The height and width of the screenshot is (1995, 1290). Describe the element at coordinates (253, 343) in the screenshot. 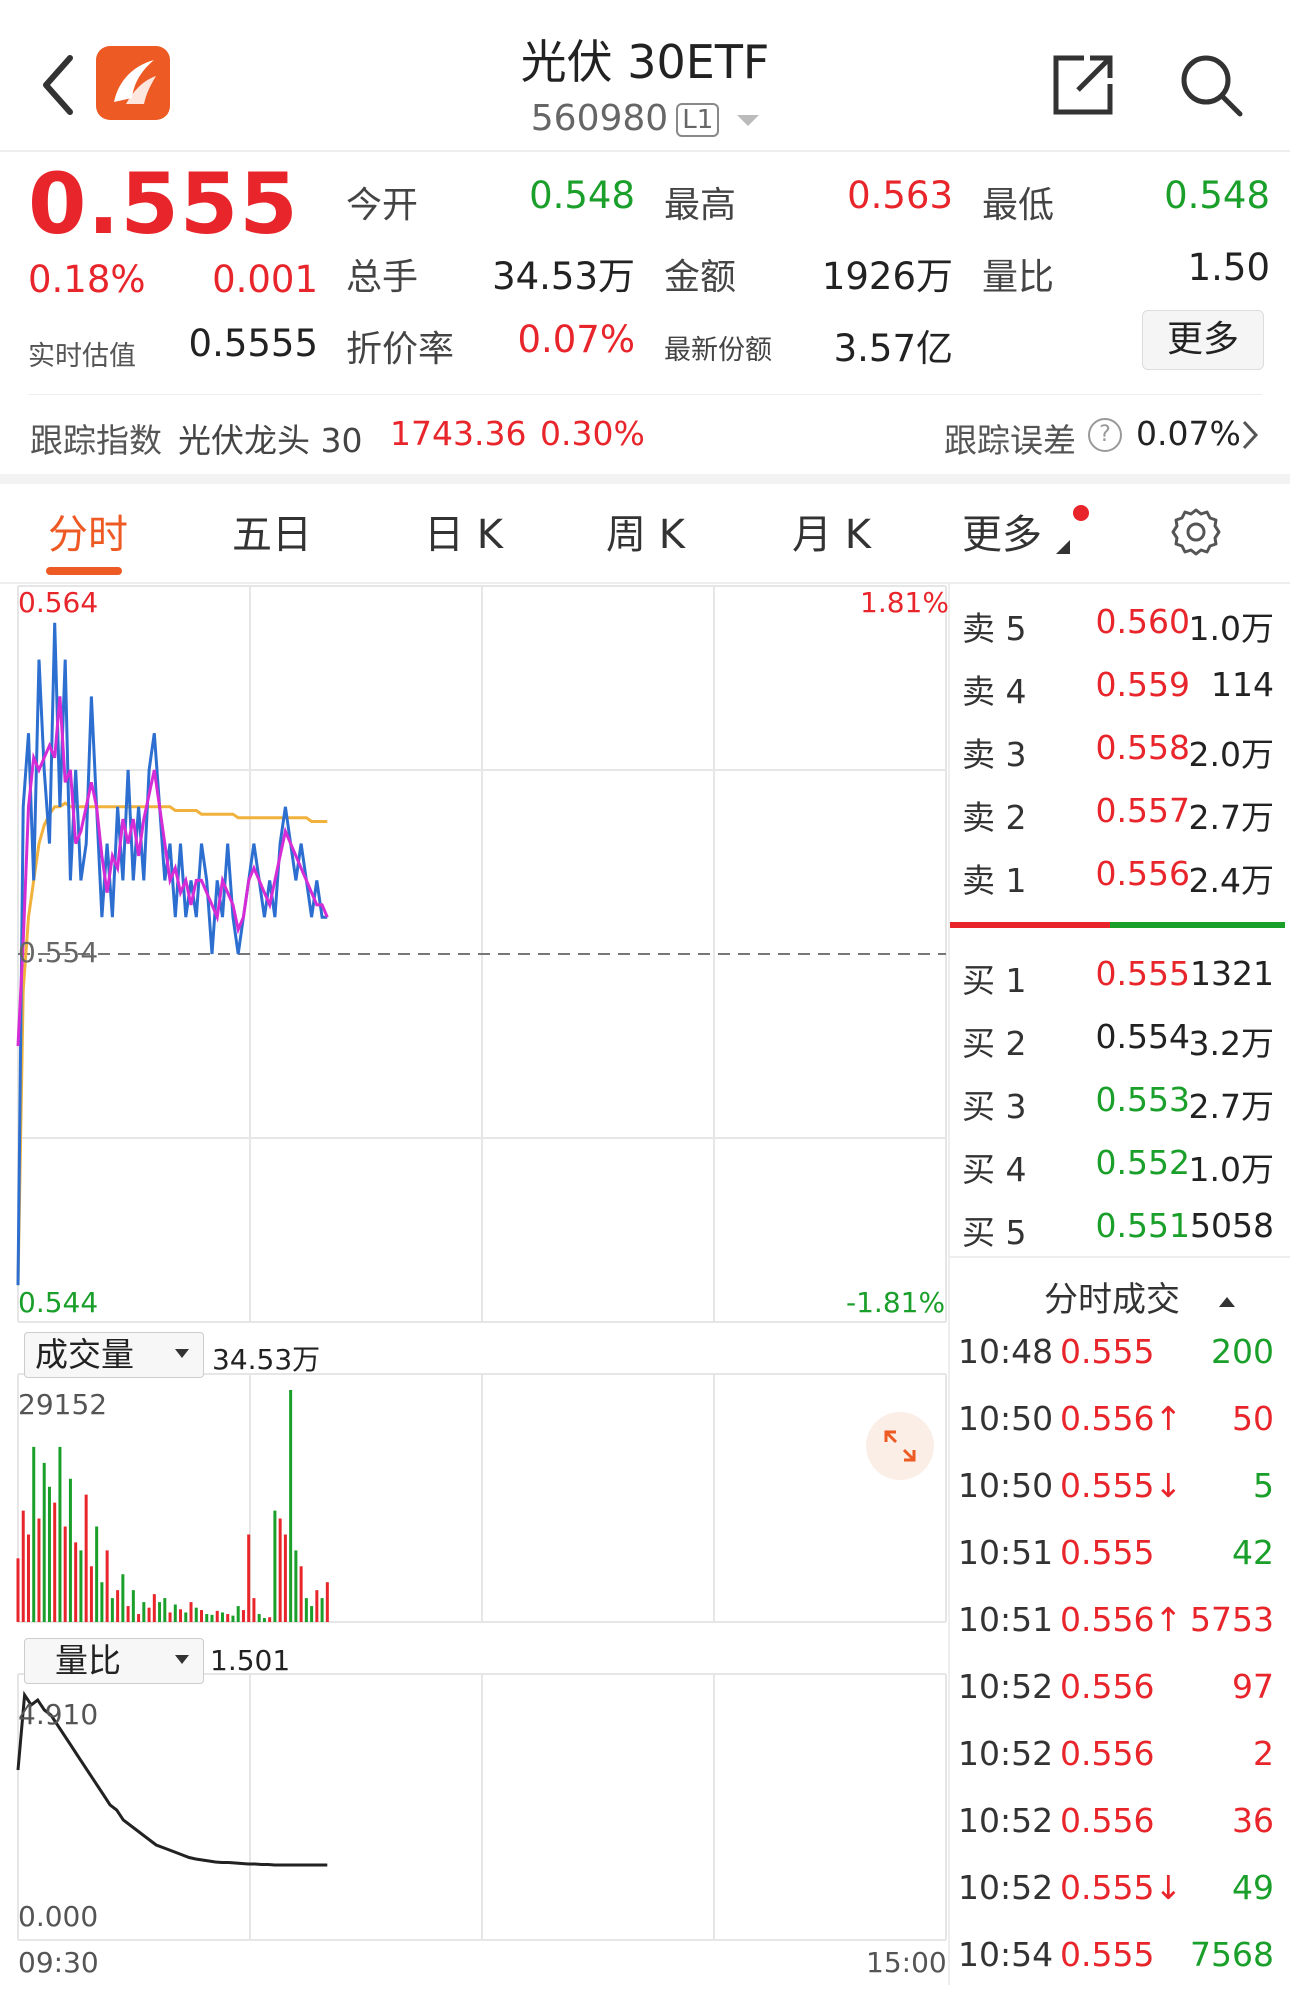

I see `estimate-value: 0.5555` at that location.